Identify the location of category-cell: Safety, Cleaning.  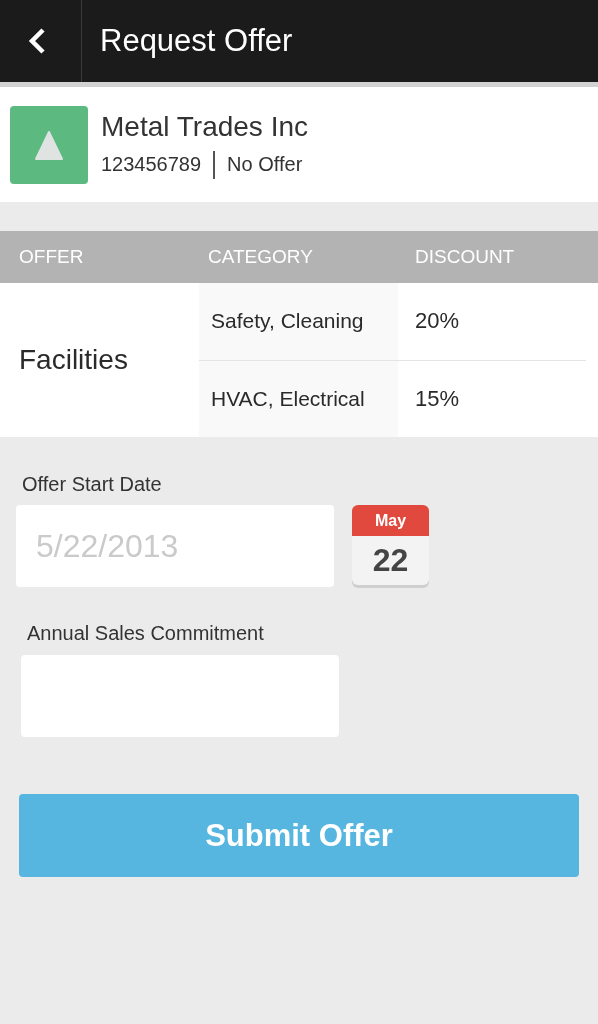
(287, 321).